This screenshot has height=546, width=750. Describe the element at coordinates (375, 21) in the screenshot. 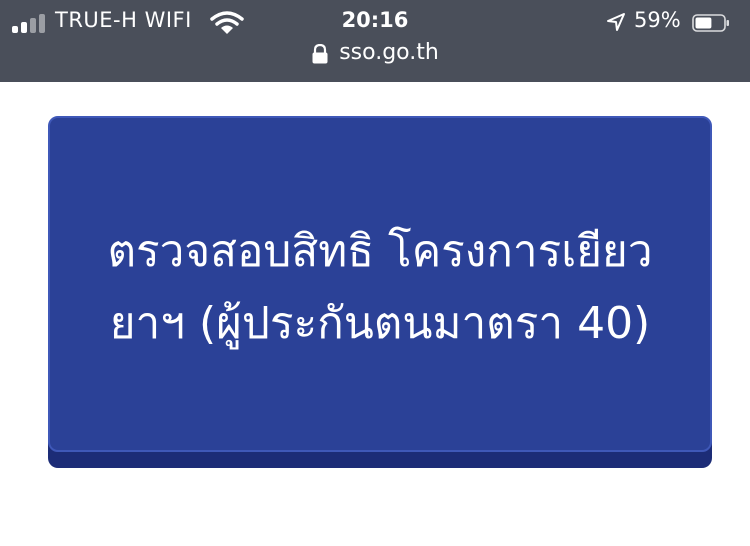

I see `status-bar: TRUE-H WIFI 20:16 59%` at that location.